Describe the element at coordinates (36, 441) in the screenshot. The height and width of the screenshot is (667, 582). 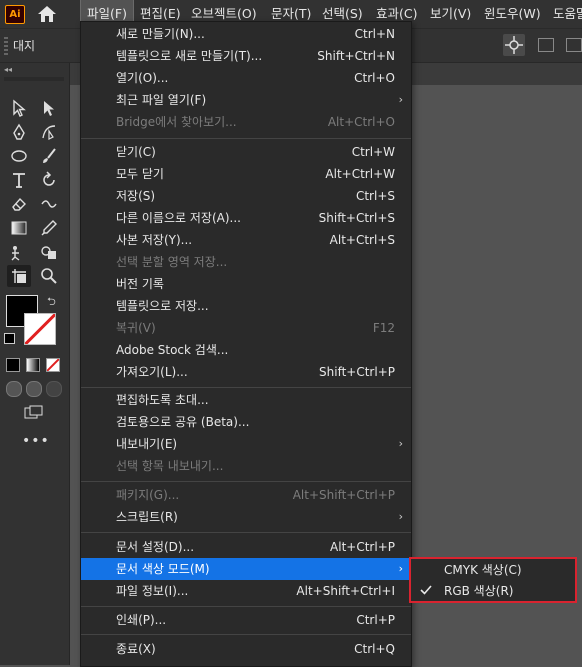
I see `edit-toolbar-icon: •••` at that location.